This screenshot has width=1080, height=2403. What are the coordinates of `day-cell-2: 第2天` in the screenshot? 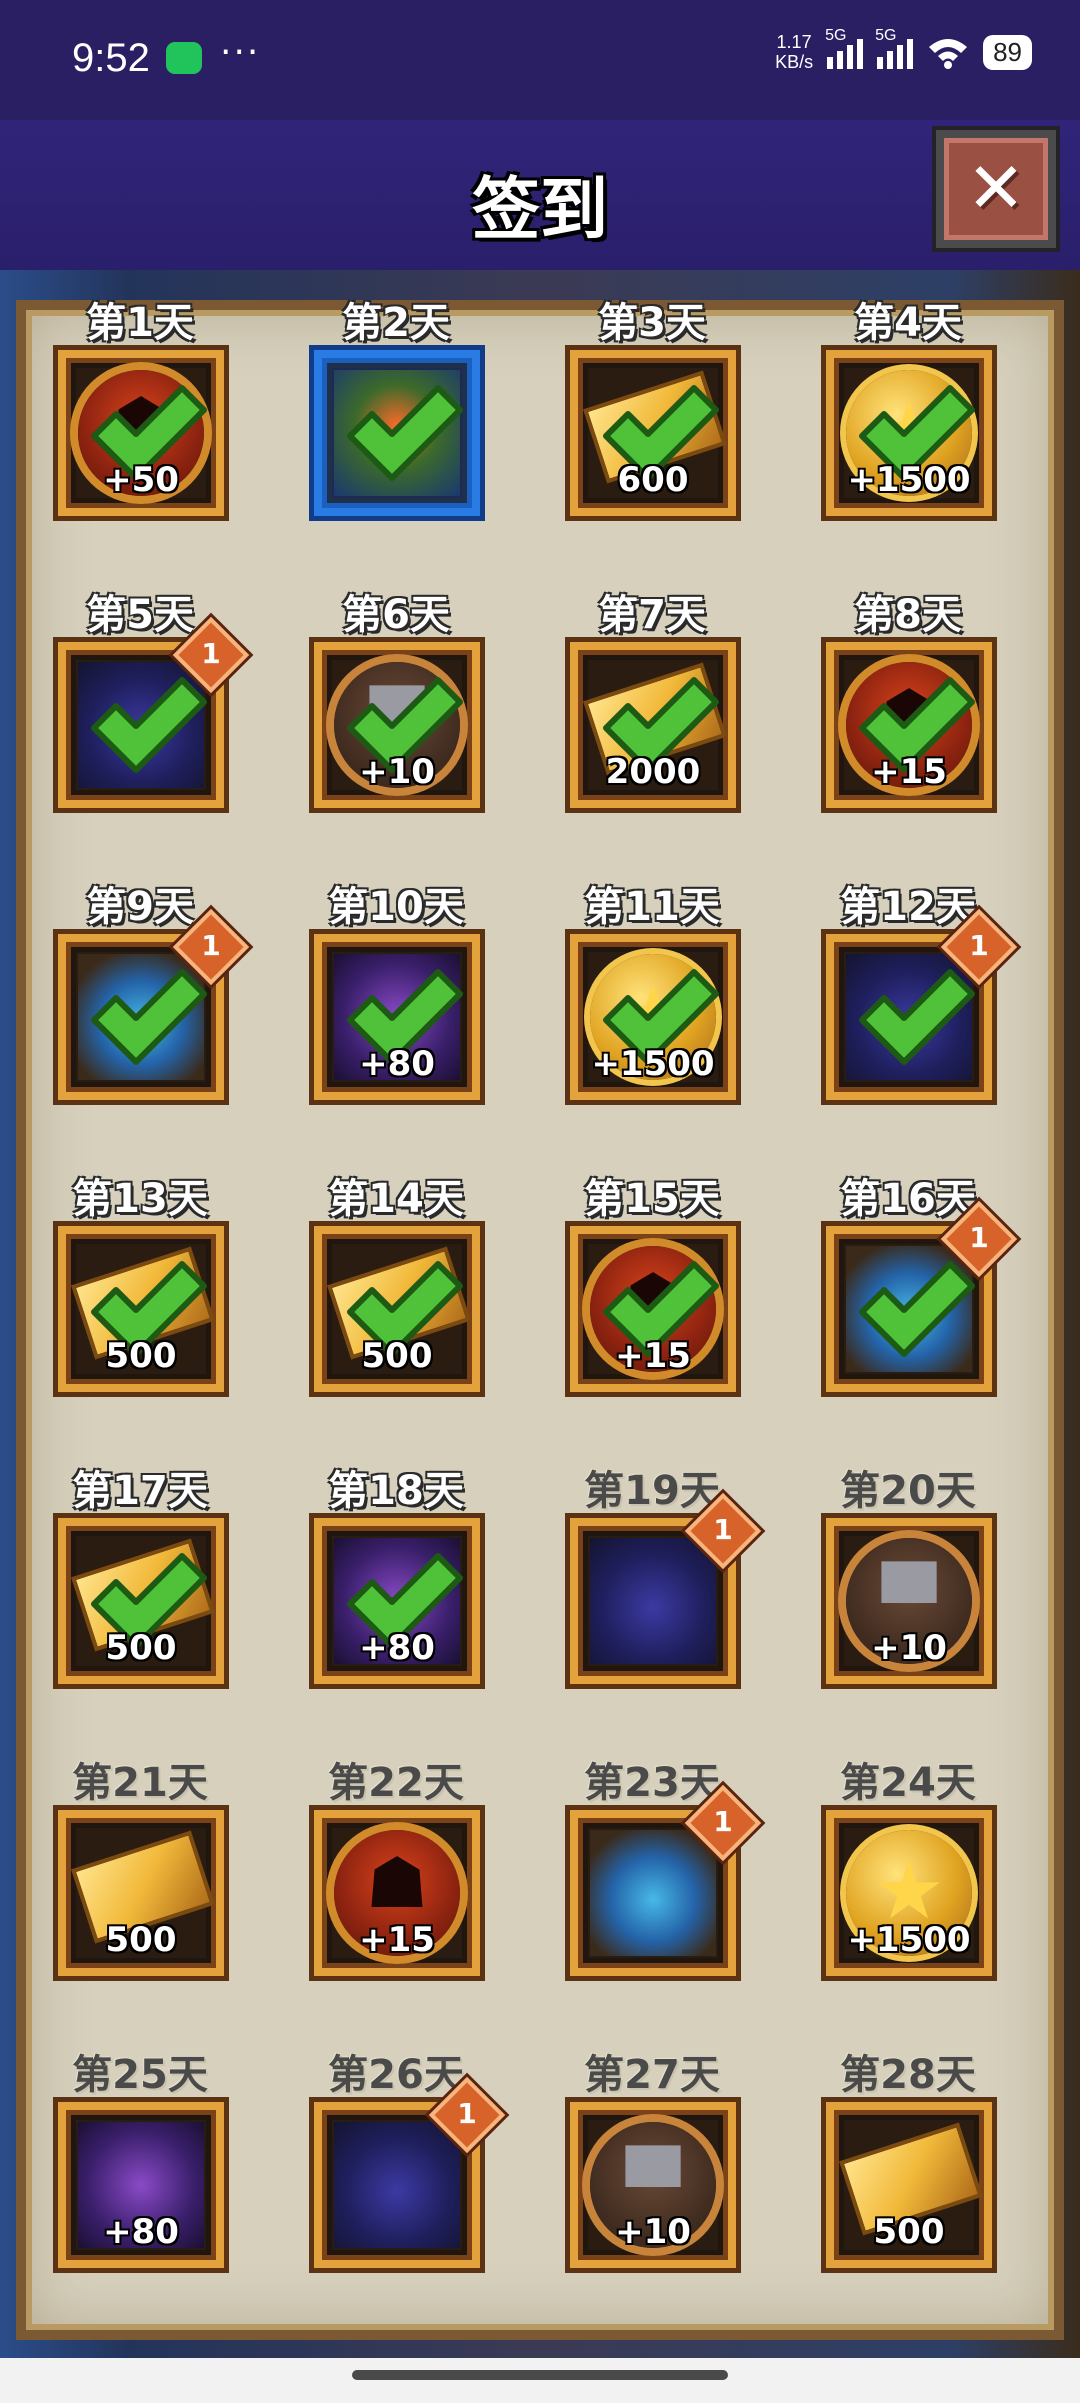 It's located at (396, 410).